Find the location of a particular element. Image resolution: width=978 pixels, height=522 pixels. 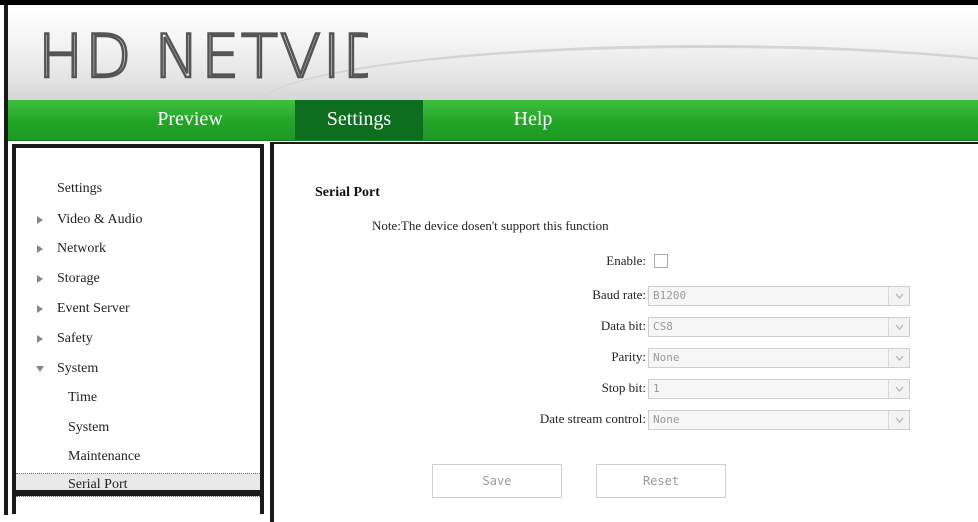

enable-label: Enable: is located at coordinates (626, 260).